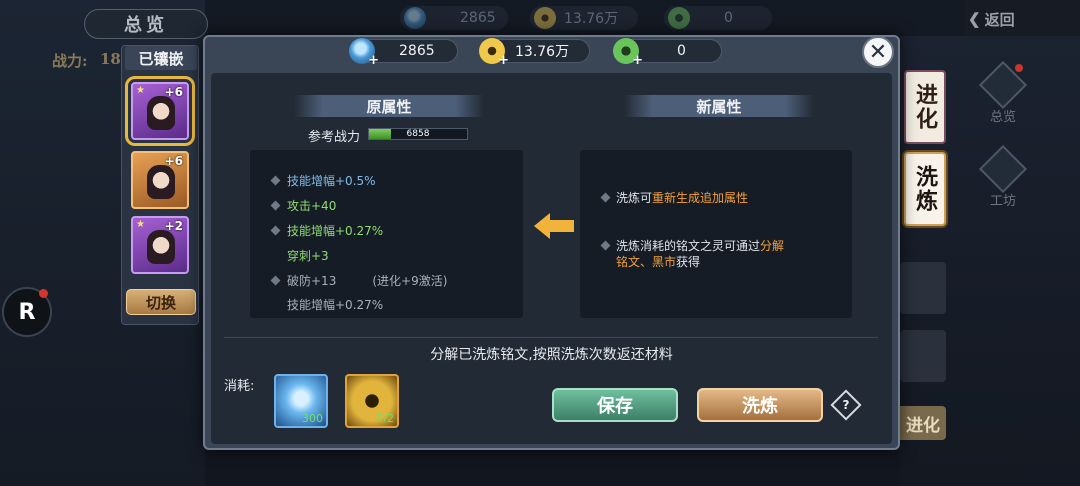  I want to click on bg-resource-crystal: 2865, so click(454, 18).